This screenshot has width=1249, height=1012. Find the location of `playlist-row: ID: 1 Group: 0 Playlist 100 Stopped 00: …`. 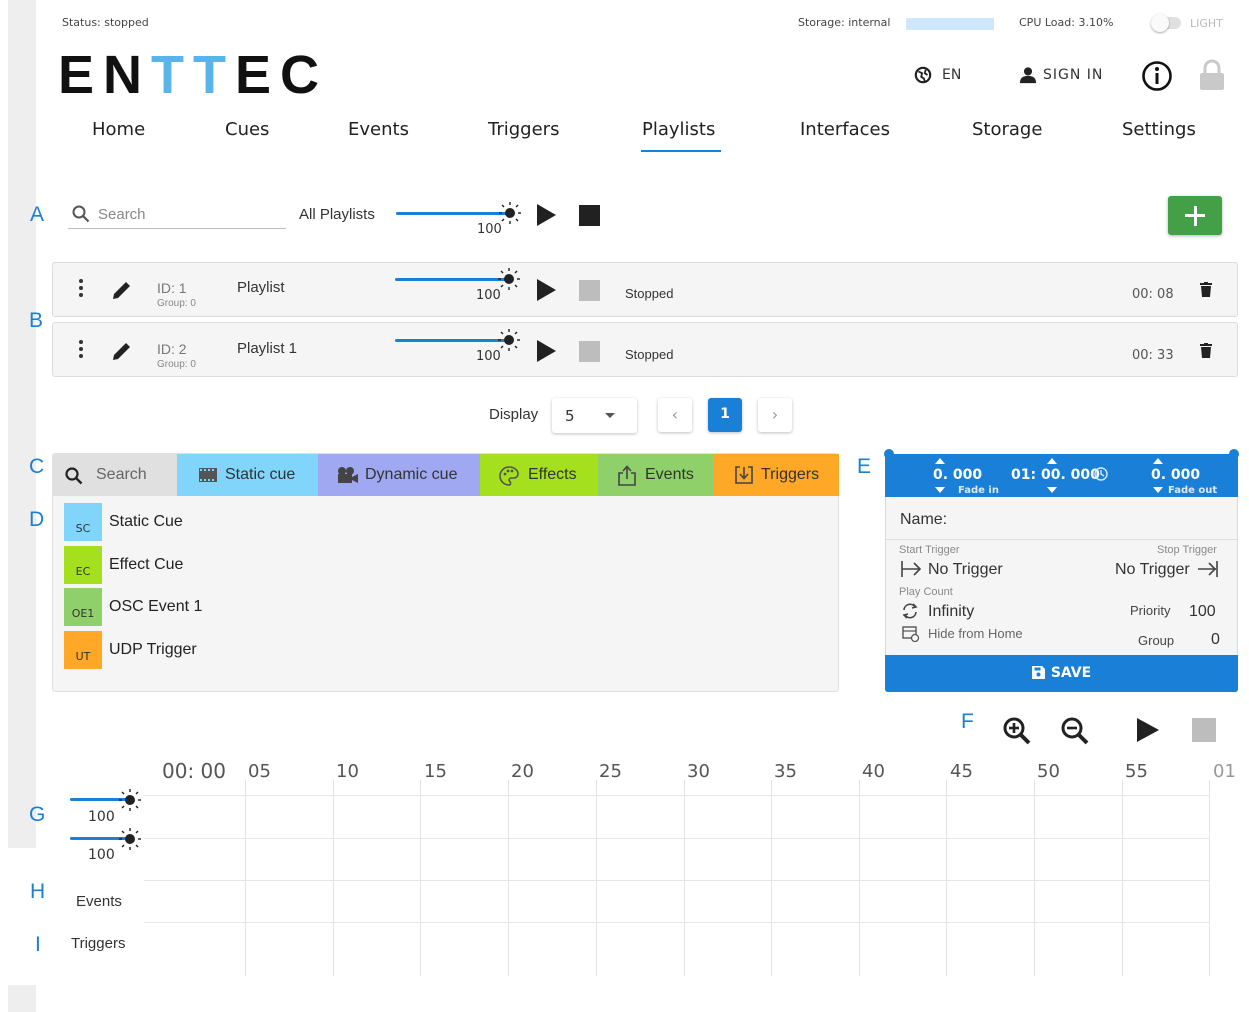

playlist-row: ID: 1 Group: 0 Playlist 100 Stopped 00: … is located at coordinates (645, 289).